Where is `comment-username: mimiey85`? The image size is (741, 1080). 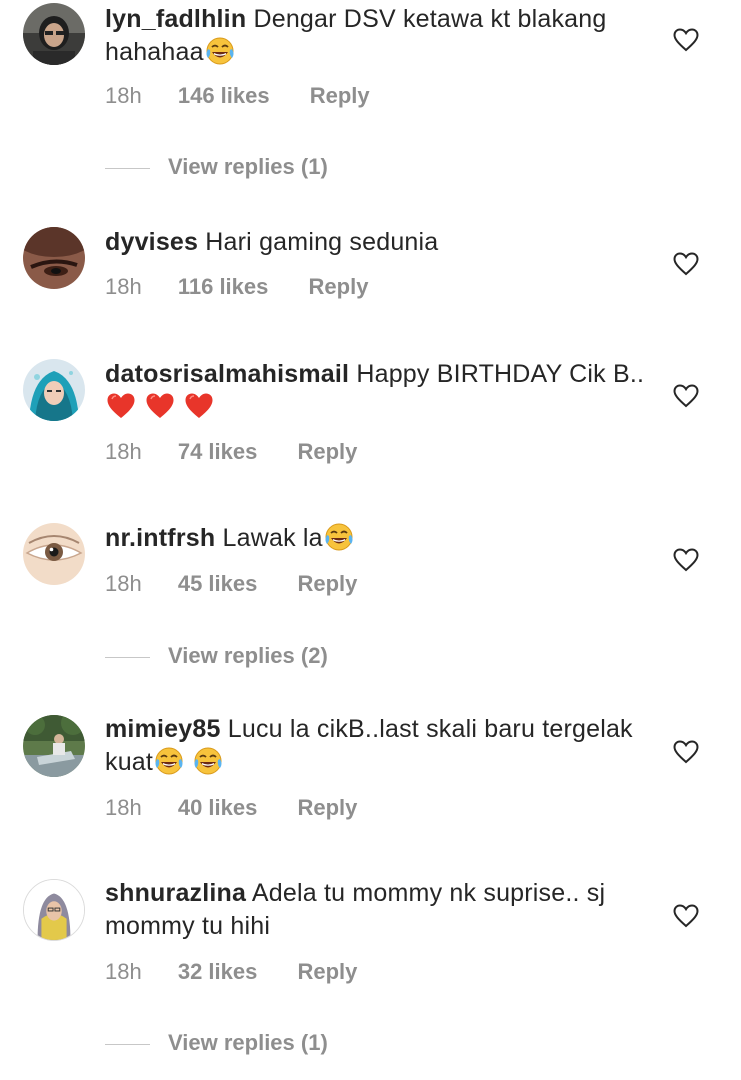
comment-username: mimiey85 is located at coordinates (163, 729).